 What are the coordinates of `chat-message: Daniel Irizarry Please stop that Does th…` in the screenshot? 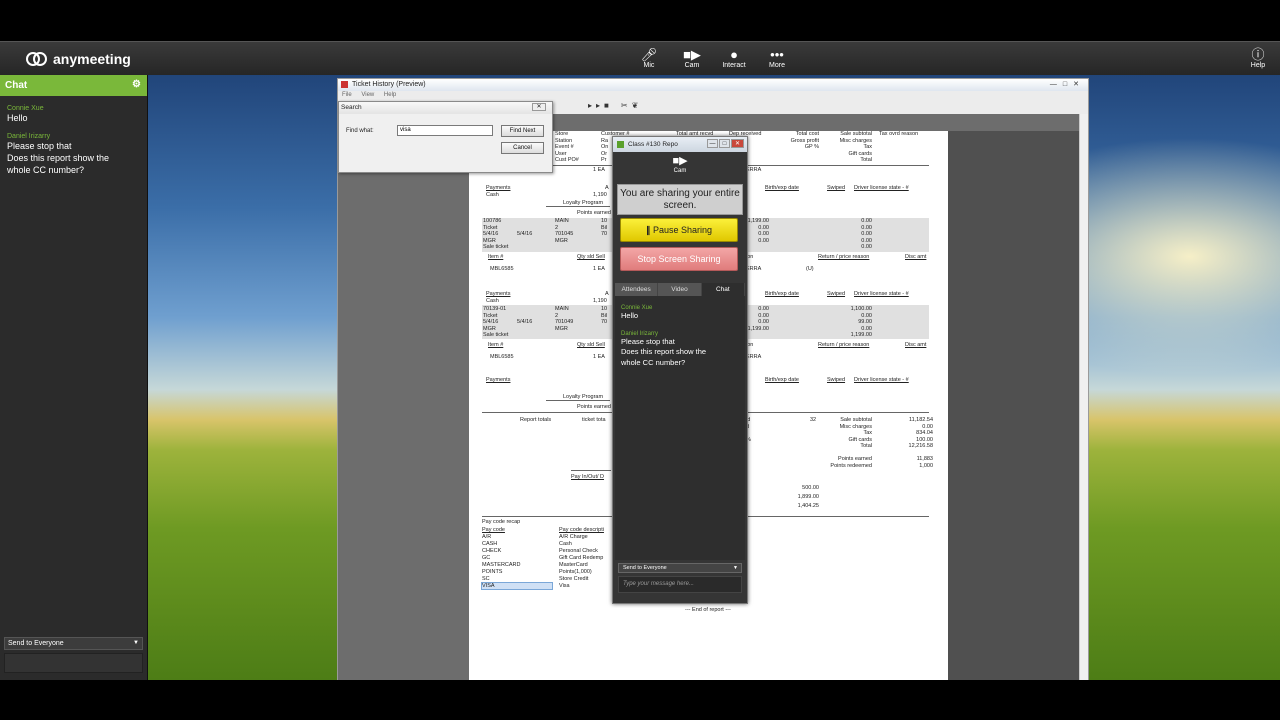 It's located at (680, 350).